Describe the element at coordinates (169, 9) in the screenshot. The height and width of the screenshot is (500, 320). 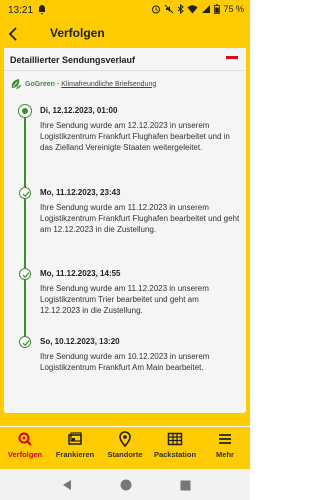
I see `mute-icon` at that location.